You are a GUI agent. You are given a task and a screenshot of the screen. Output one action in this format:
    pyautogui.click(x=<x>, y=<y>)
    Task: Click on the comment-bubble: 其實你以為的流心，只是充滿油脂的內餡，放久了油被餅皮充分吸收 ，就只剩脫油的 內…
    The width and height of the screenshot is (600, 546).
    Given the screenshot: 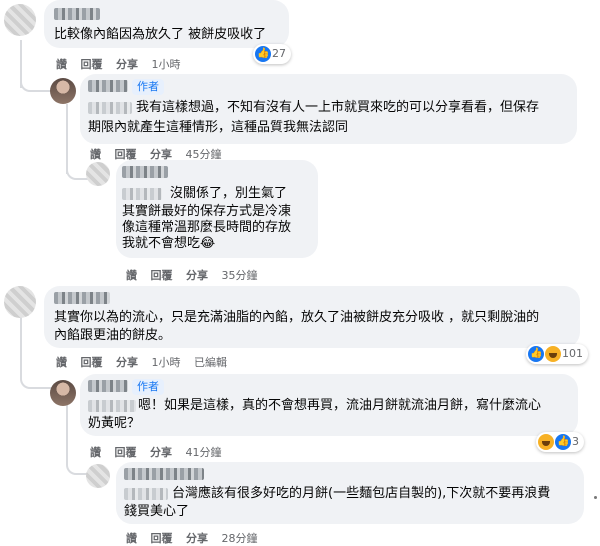 What is the action you would take?
    pyautogui.click(x=312, y=317)
    